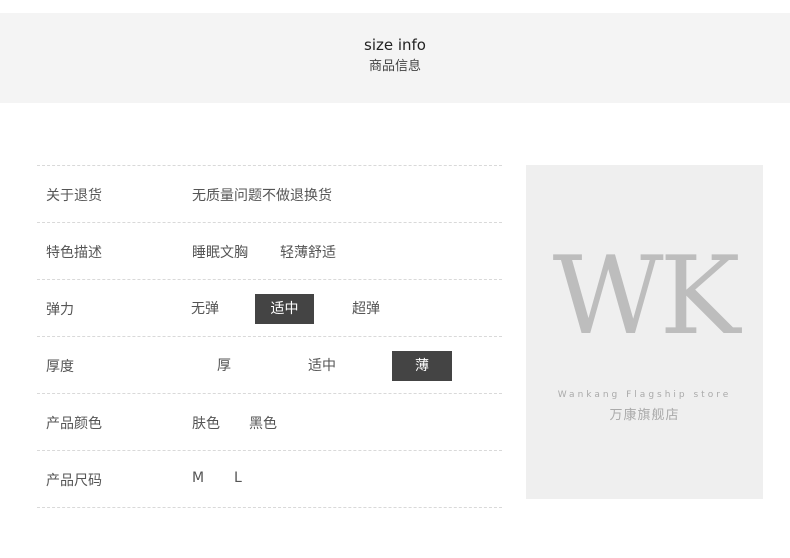 Image resolution: width=790 pixels, height=558 pixels. I want to click on feature-value: 轻薄舒适, so click(308, 253).